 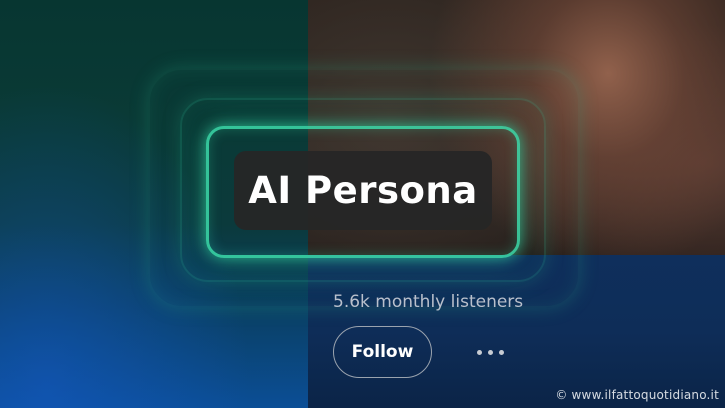 I want to click on artist-name: AI Persona, so click(x=363, y=190).